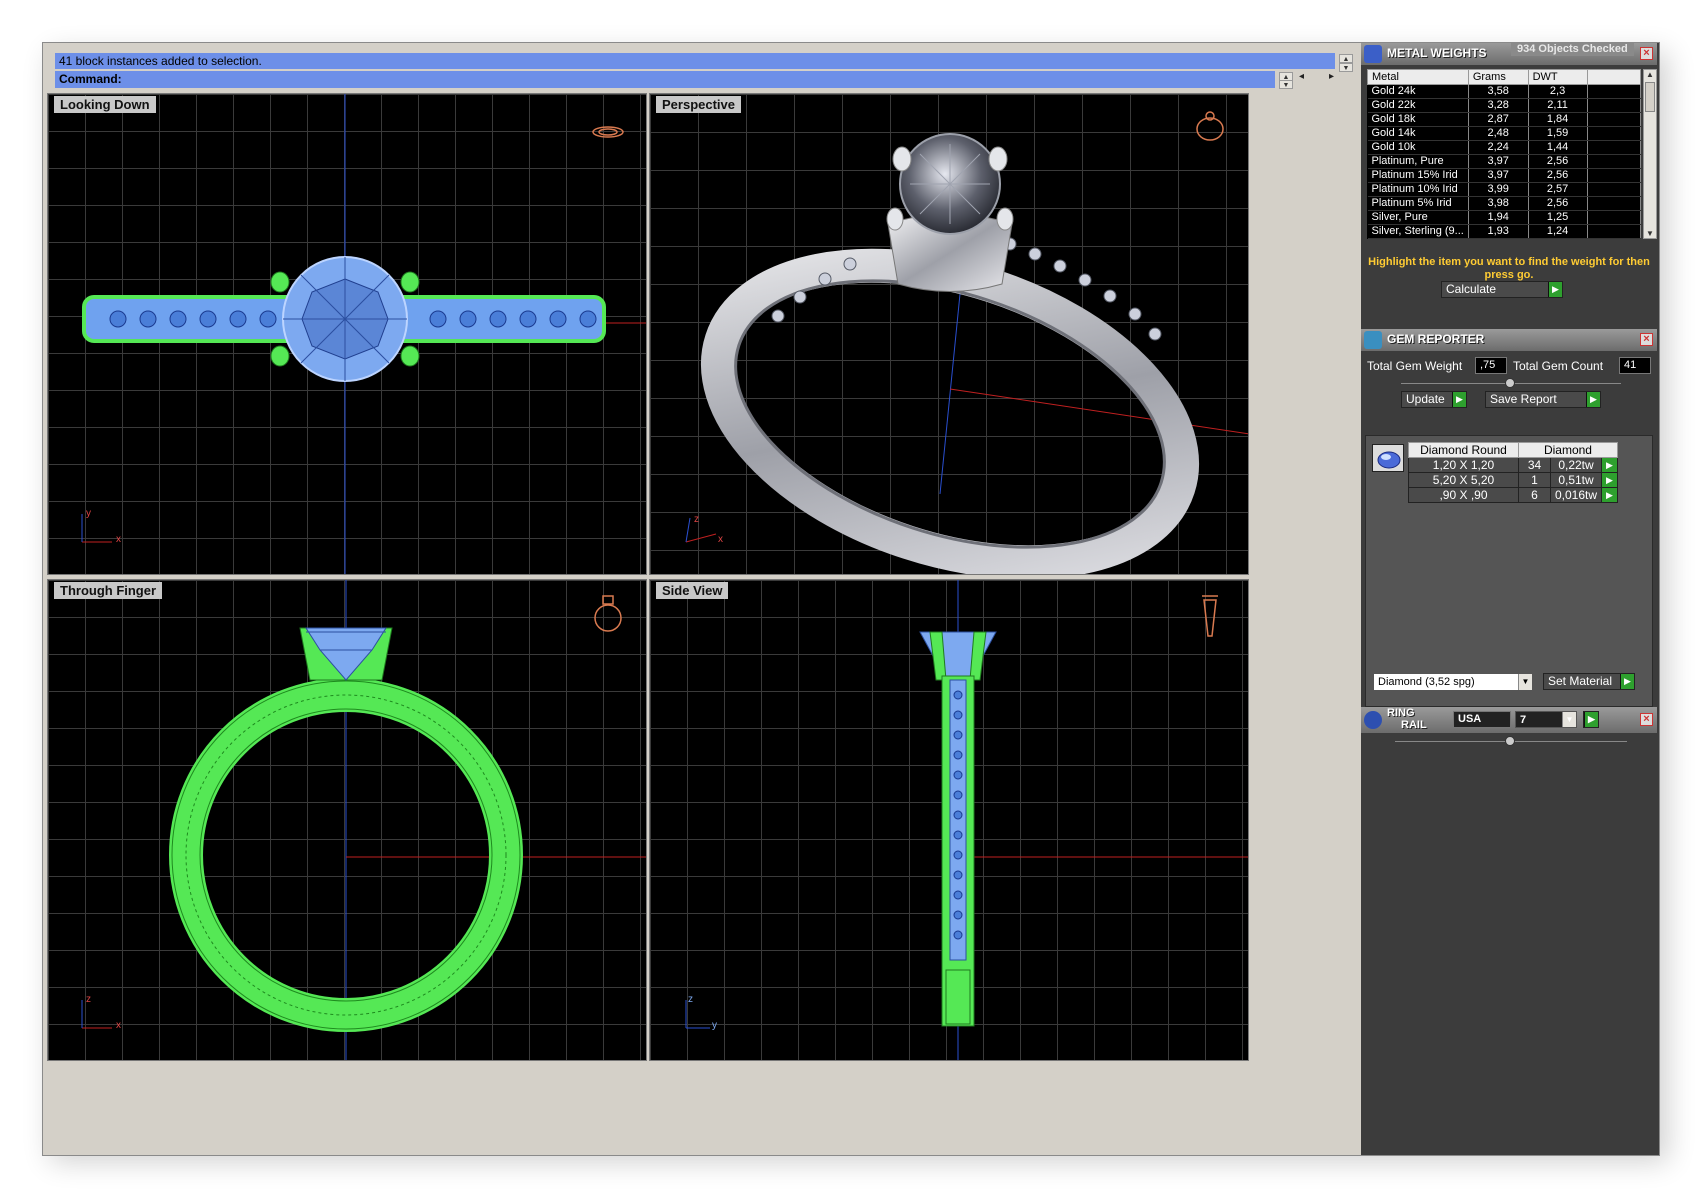 The image size is (1702, 1197). I want to click on viewport-side-view: Side View z y, so click(949, 820).